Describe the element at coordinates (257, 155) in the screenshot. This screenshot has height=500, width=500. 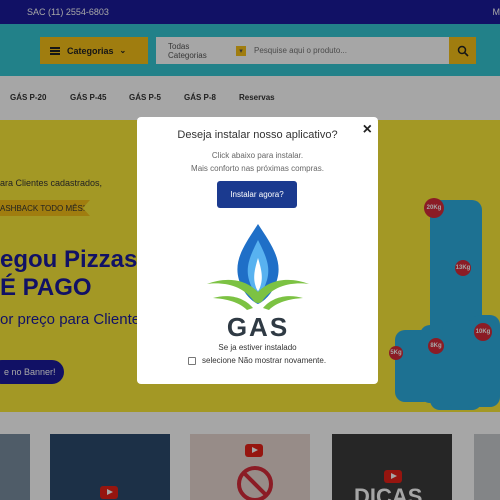
I see `modal-subtitle-1: Click abaixo para instalar.` at that location.